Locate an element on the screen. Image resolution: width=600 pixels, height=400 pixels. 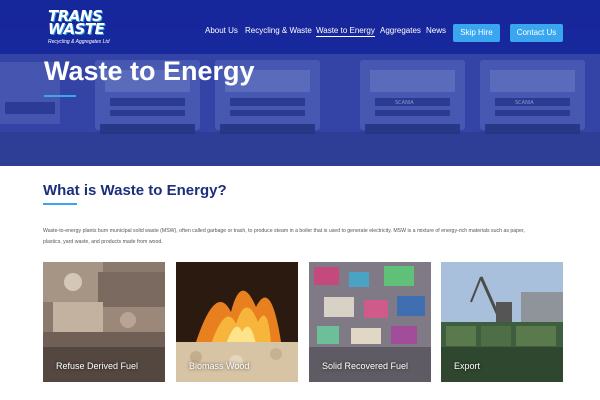
card-label: Refuse Derived Fuel is located at coordinates (97, 366).